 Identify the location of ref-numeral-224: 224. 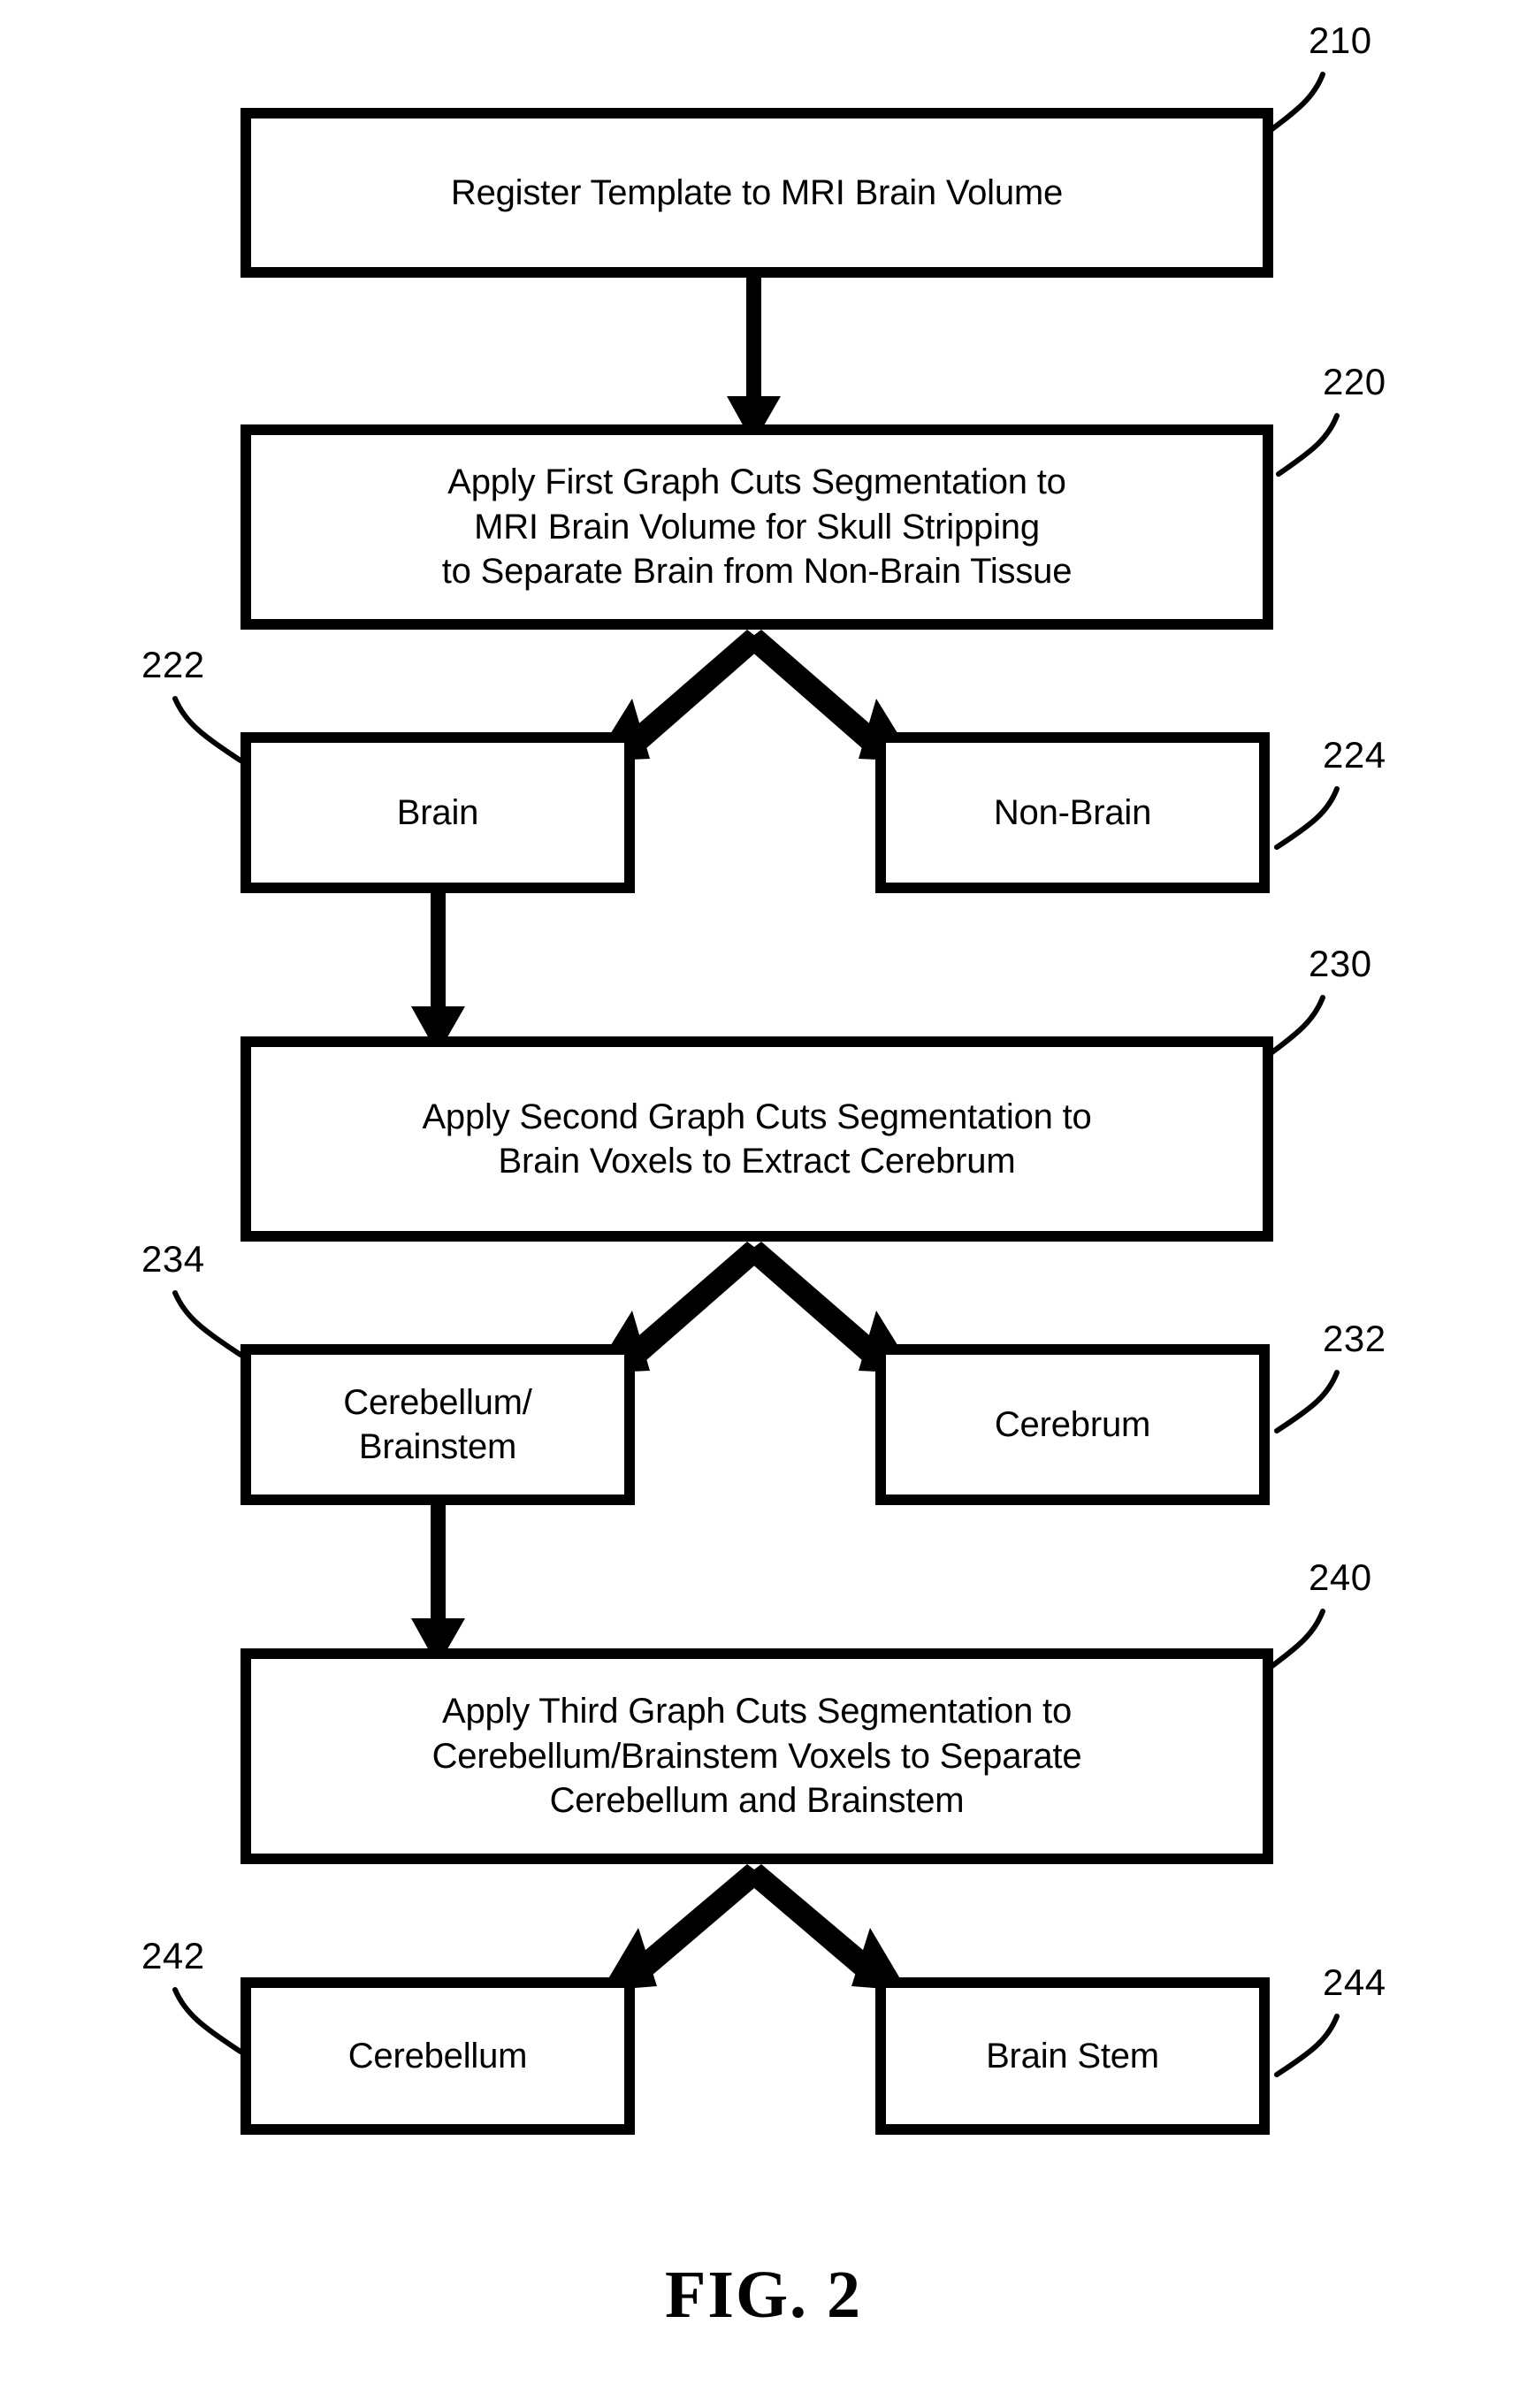
(1354, 755).